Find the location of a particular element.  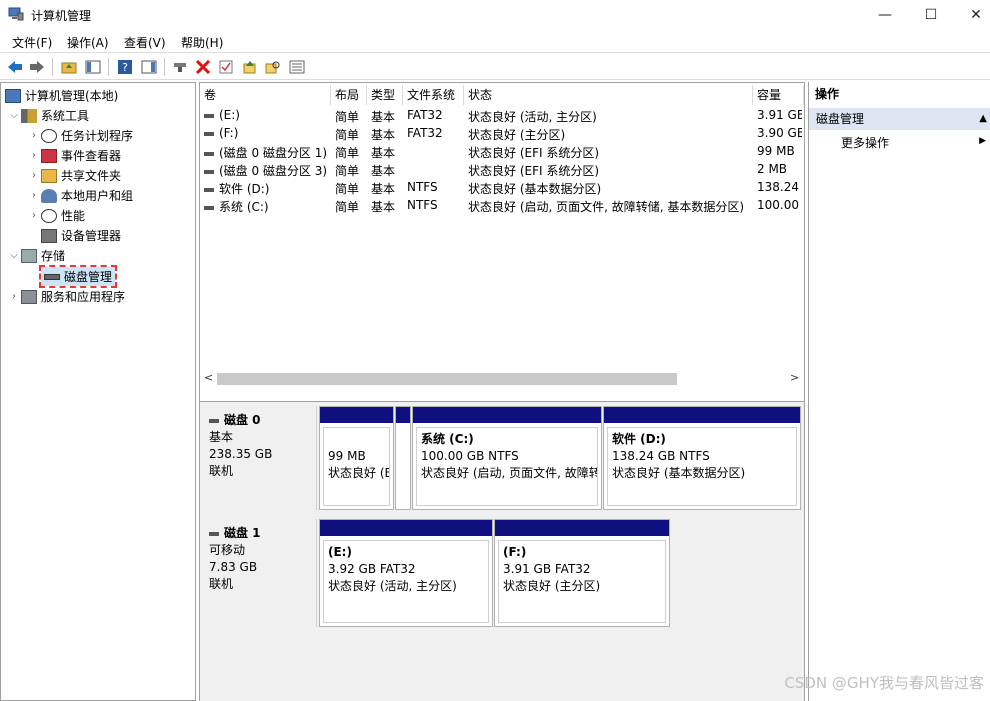

disk0-info: 磁盘 0 基本 238.35 GB 联机 is located at coordinates (259, 458).